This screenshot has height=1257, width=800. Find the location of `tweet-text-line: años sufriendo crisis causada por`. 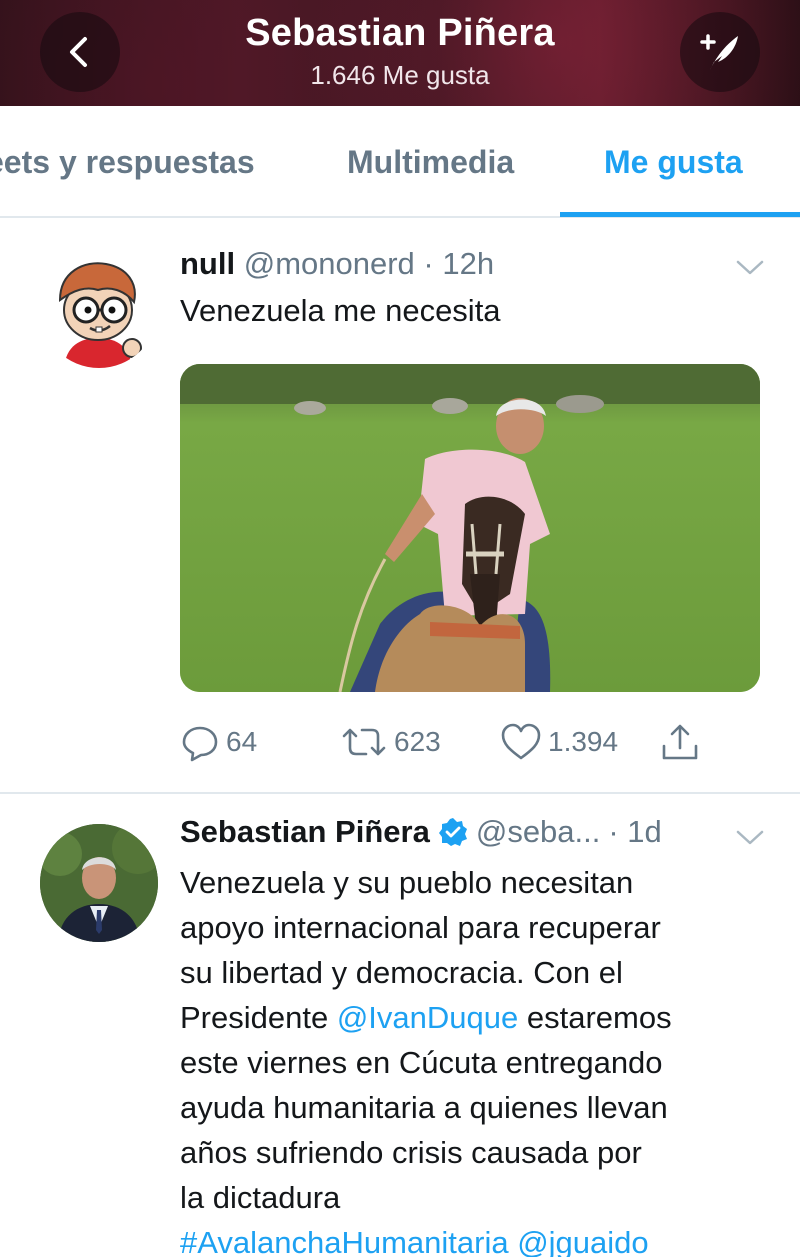

tweet-text-line: años sufriendo crisis causada por is located at coordinates (411, 1152).